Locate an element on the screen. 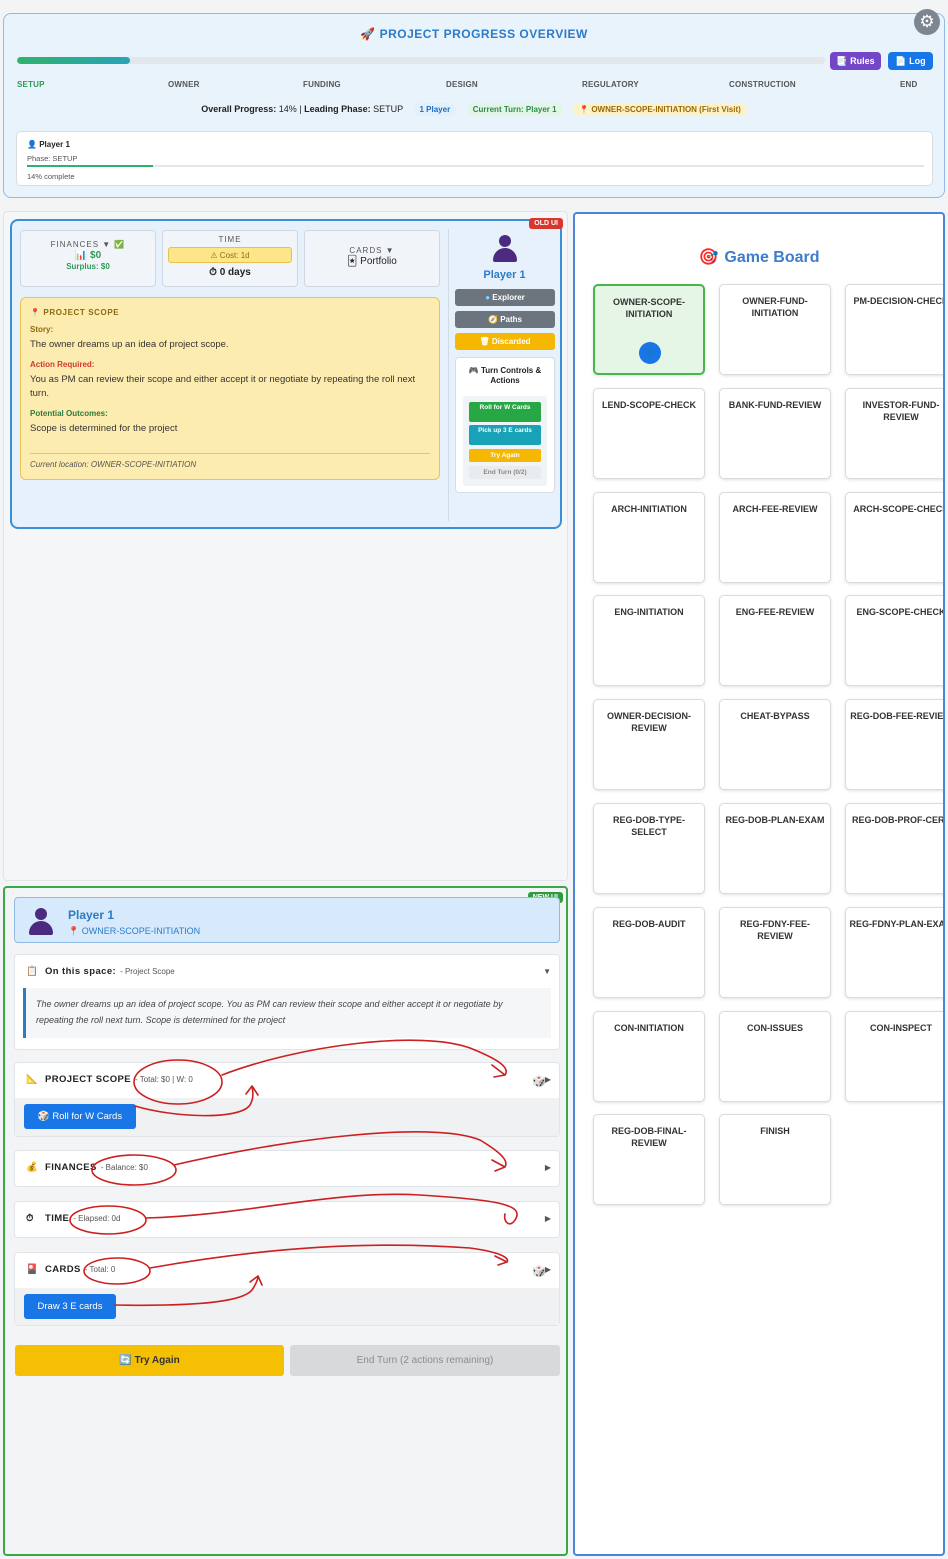  board-space-label: CON-INSPECT is located at coordinates (900, 1028).